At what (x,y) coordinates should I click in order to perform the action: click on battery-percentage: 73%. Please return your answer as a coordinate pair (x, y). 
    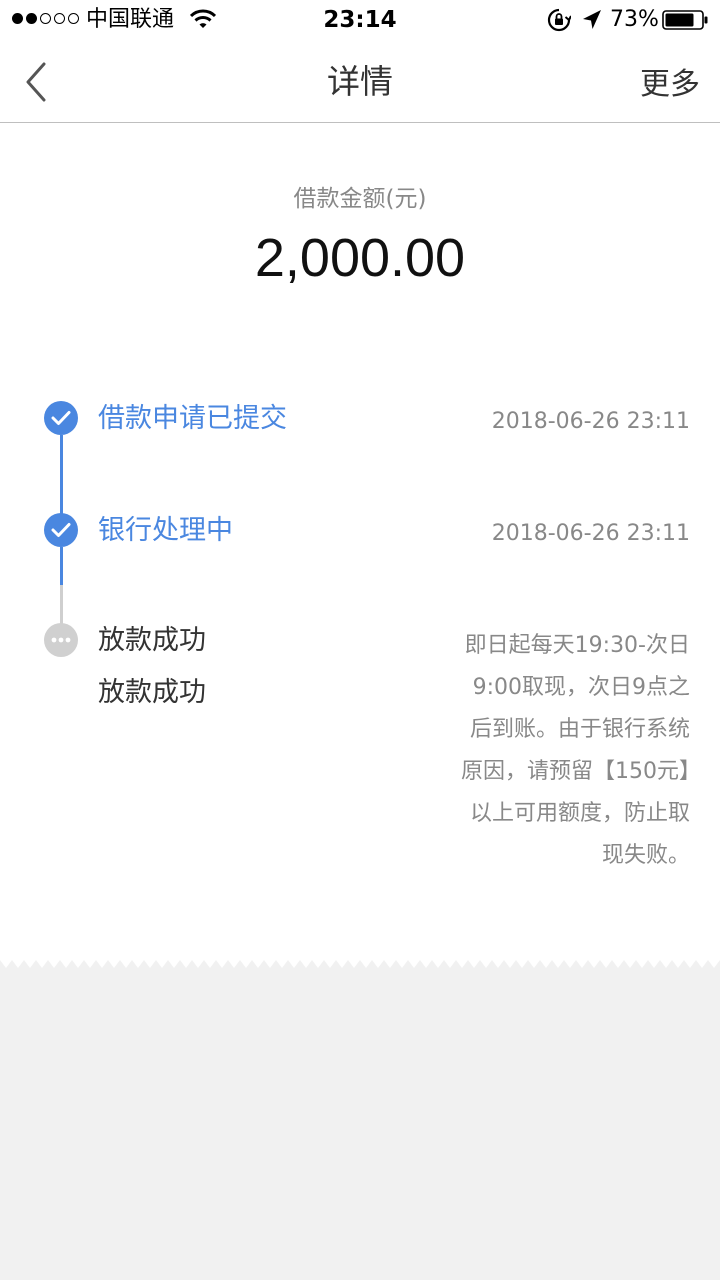
    Looking at the image, I should click on (634, 19).